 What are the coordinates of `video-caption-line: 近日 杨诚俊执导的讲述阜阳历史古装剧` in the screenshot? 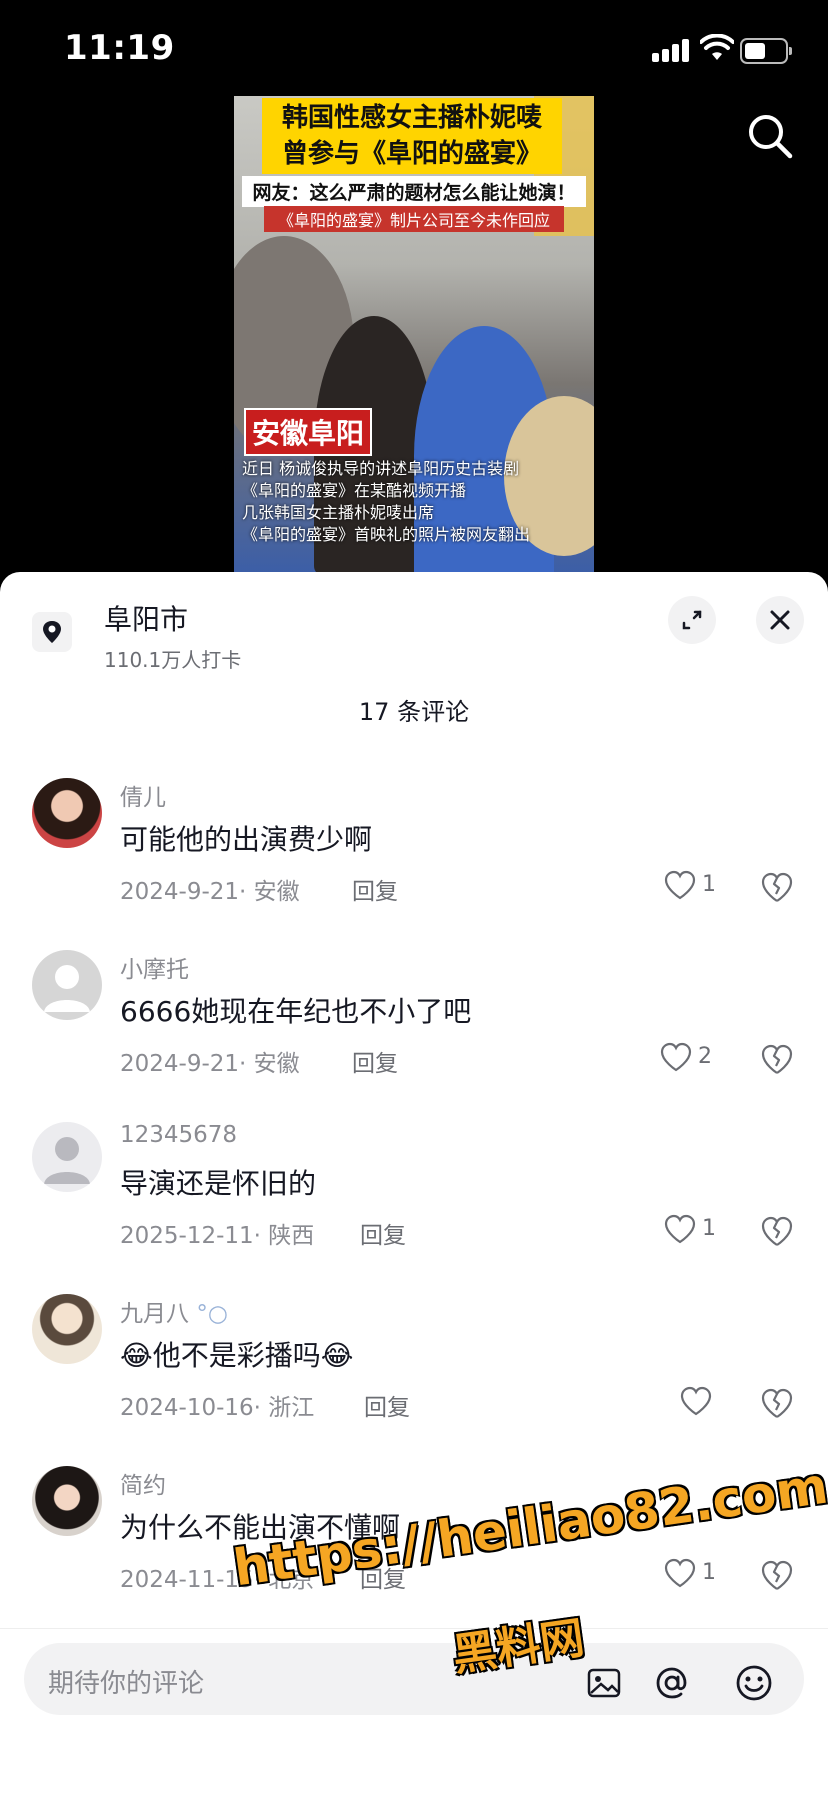 It's located at (381, 468).